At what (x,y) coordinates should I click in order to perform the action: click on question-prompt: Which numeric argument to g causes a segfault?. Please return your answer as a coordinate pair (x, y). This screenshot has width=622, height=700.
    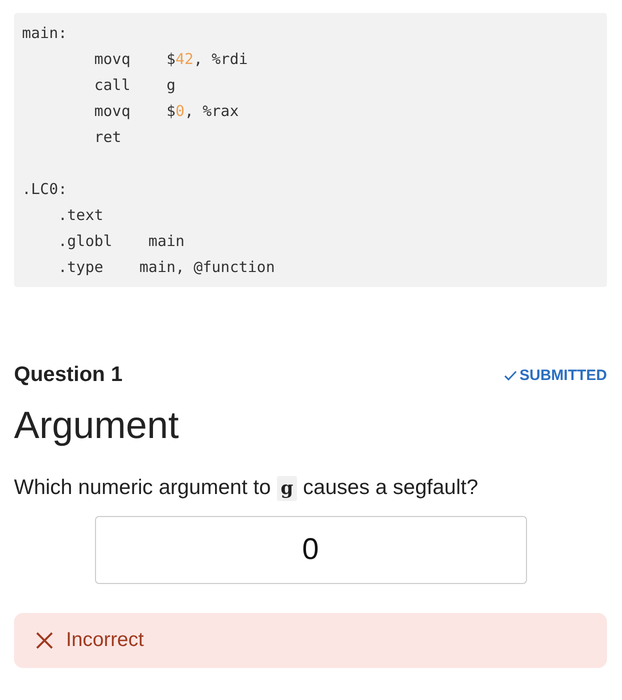
    Looking at the image, I should click on (247, 488).